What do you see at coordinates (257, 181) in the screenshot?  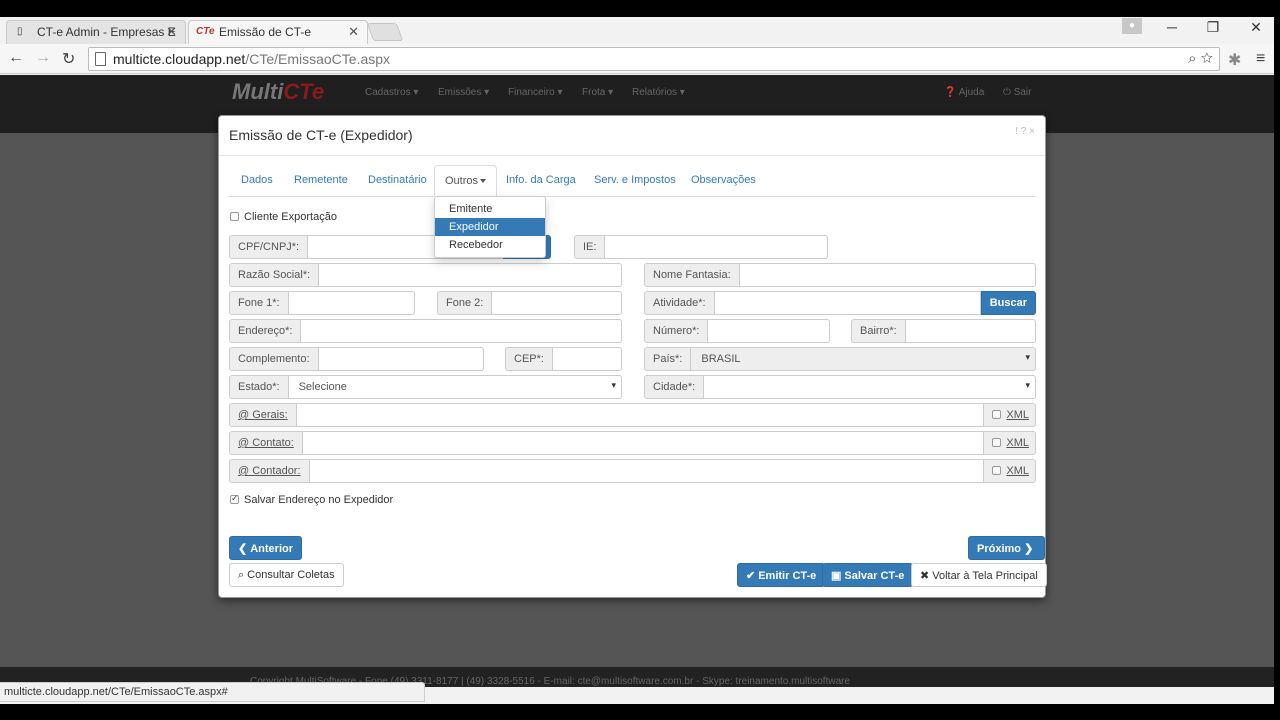 I see `tab-dados: Dados` at bounding box center [257, 181].